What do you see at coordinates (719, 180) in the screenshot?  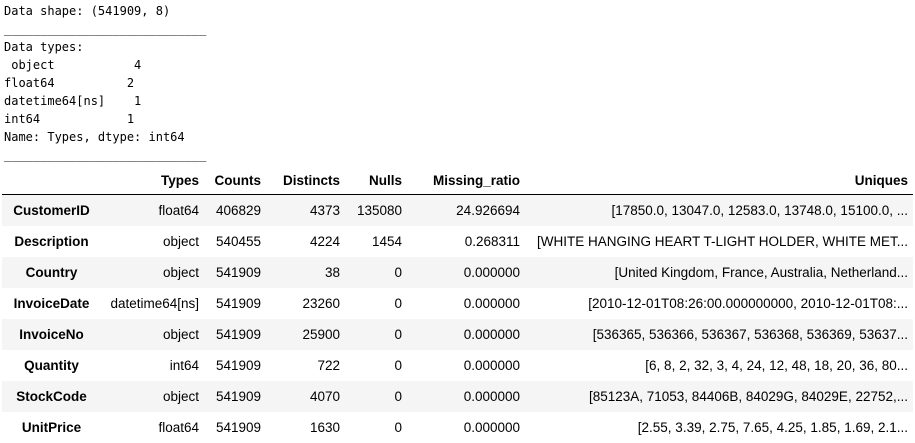 I see `column-header: Uniques` at bounding box center [719, 180].